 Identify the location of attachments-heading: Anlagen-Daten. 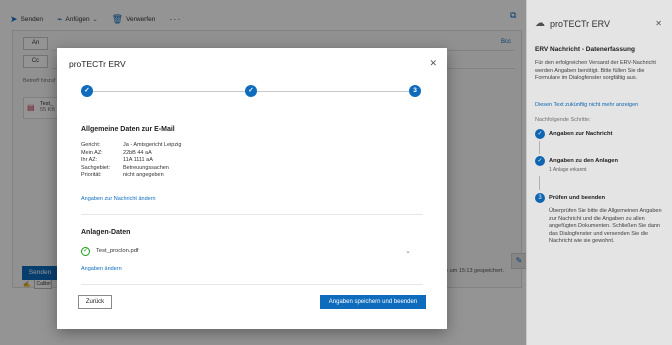
(106, 232).